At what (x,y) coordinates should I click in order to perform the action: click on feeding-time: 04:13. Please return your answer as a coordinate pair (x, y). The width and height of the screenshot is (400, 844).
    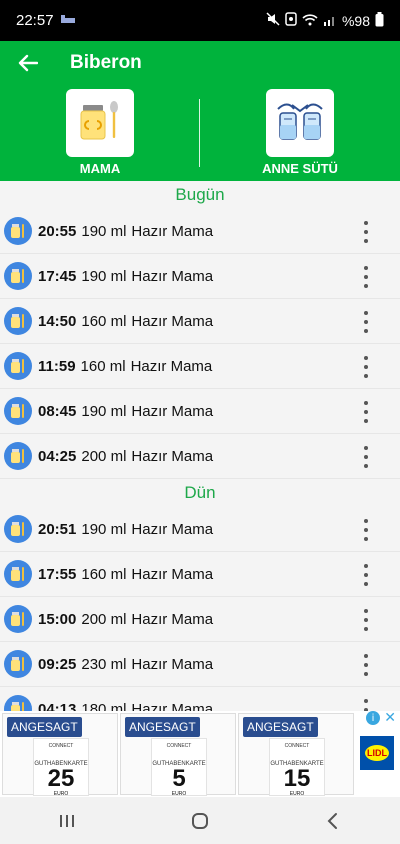
    Looking at the image, I should click on (57, 706).